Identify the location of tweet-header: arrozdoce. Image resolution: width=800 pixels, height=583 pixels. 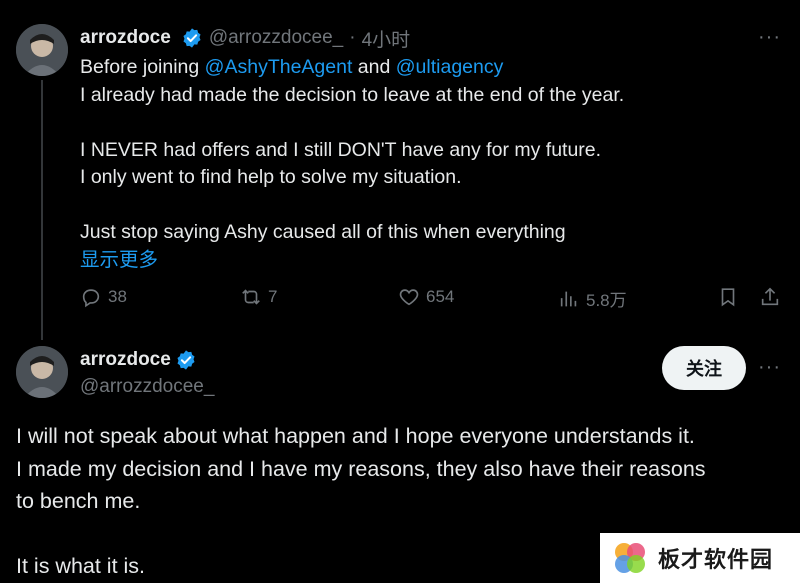
(138, 360).